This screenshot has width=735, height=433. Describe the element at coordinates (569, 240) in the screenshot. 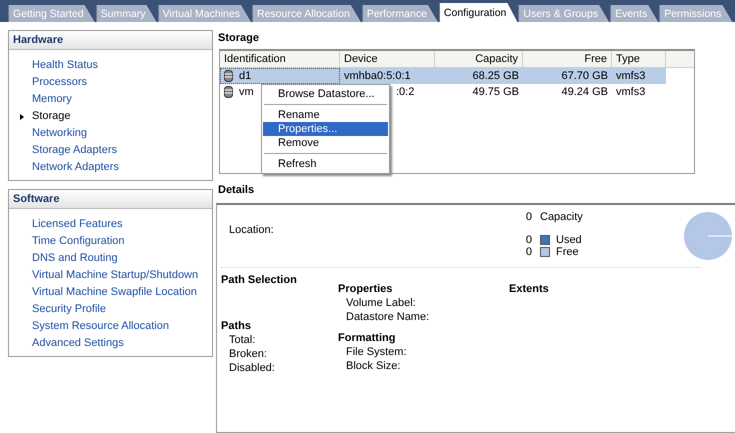

I see `legend-label: Used` at that location.